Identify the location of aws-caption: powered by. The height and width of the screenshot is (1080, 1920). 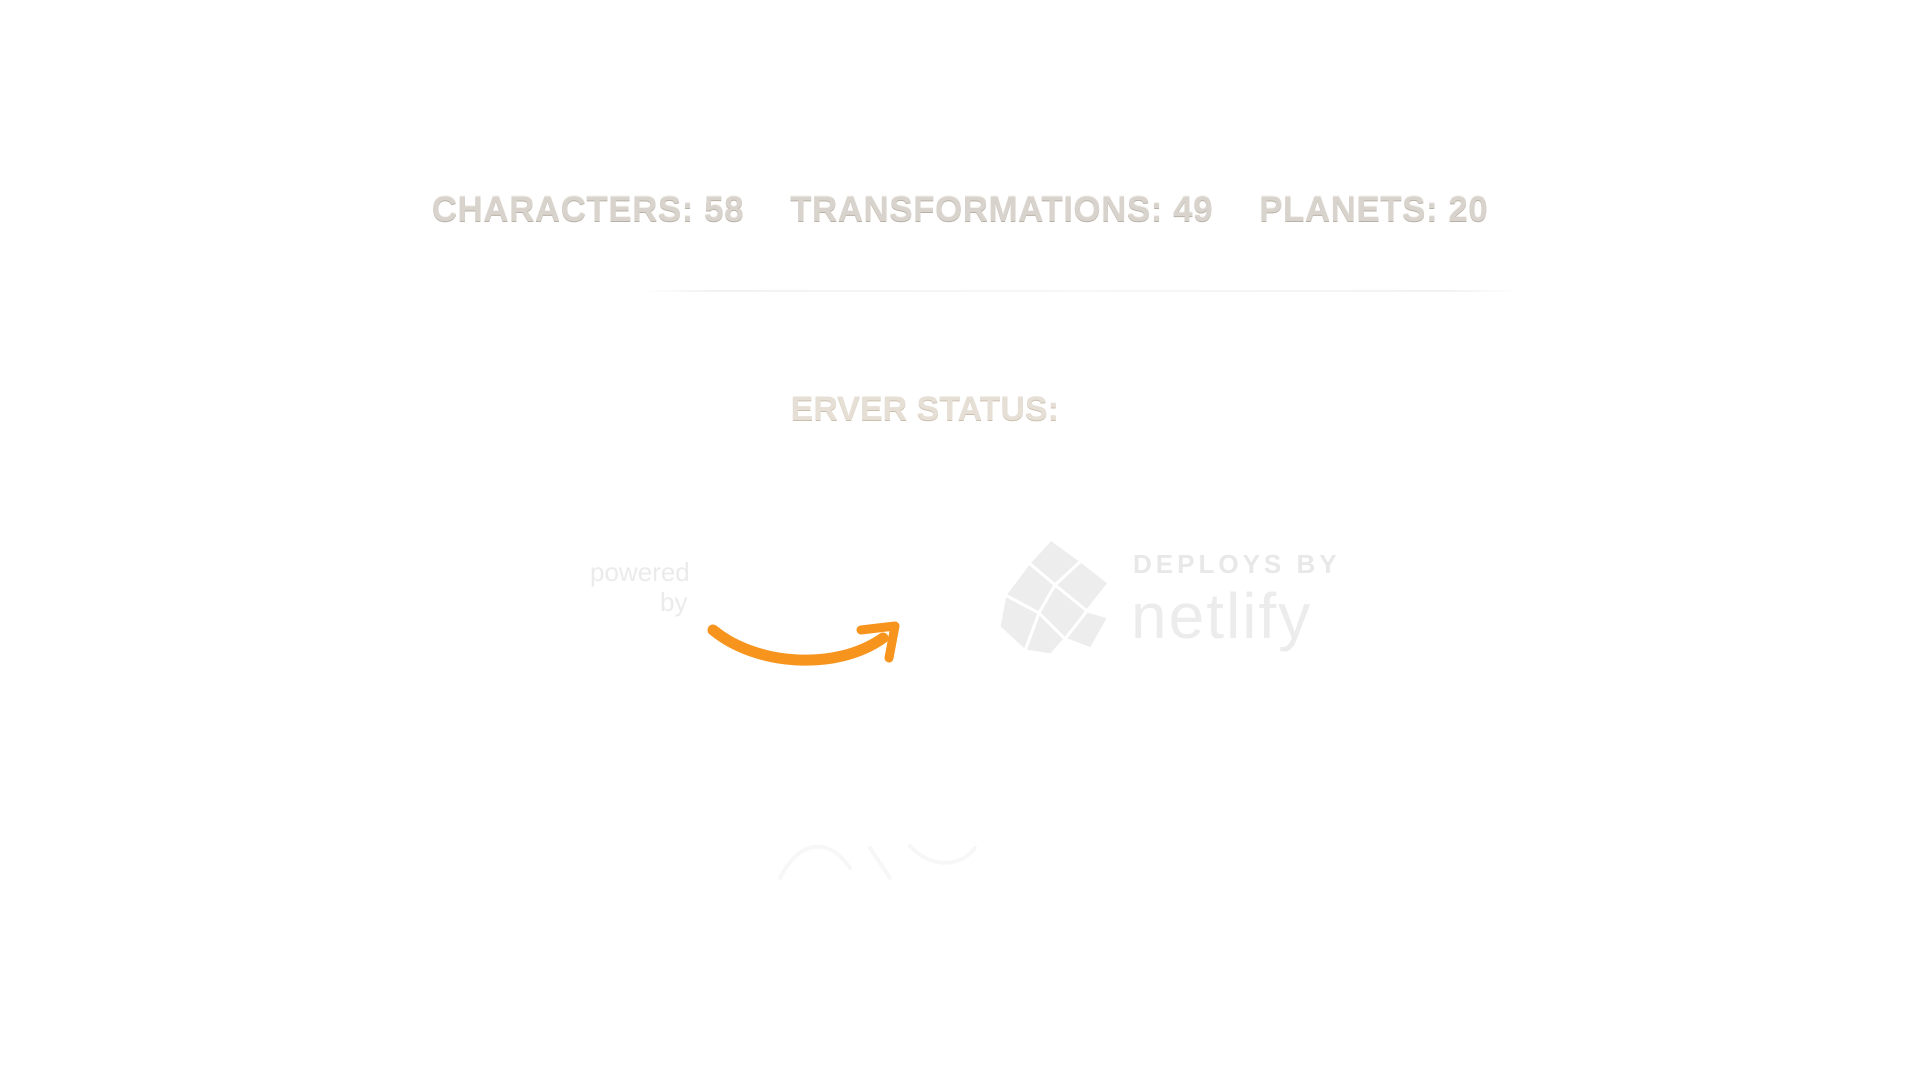
(640, 587).